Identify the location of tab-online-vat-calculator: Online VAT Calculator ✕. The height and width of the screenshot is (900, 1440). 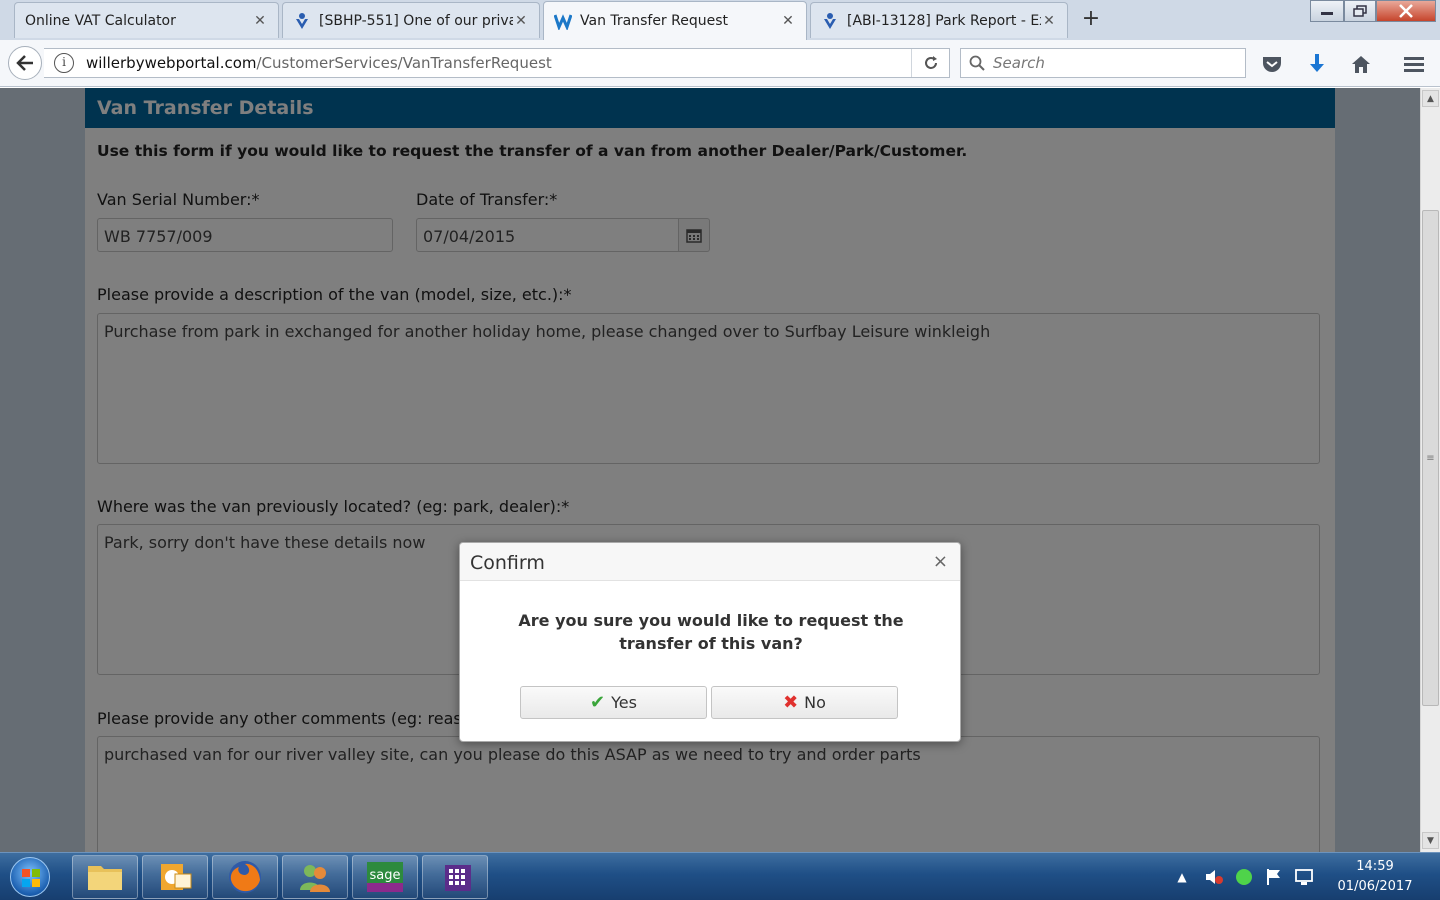
(146, 20).